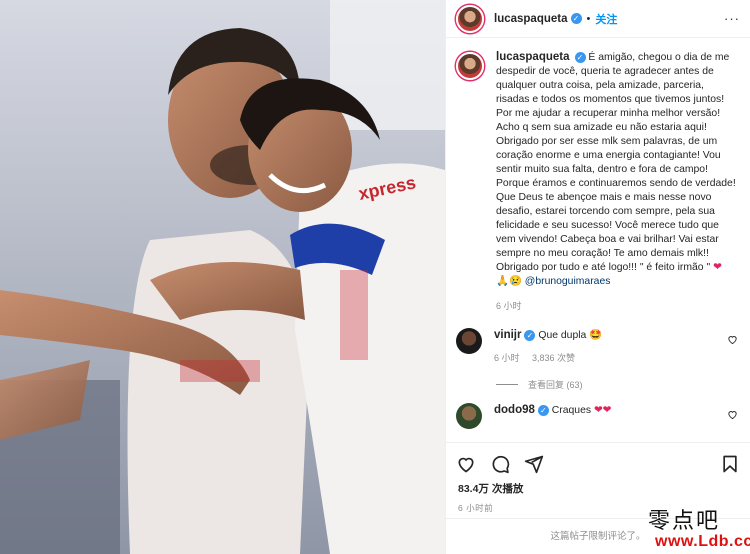 Image resolution: width=750 pixels, height=554 pixels. Describe the element at coordinates (606, 335) in the screenshot. I see `comment-text-container: vinijr ✓ Que dupla 🤩` at that location.